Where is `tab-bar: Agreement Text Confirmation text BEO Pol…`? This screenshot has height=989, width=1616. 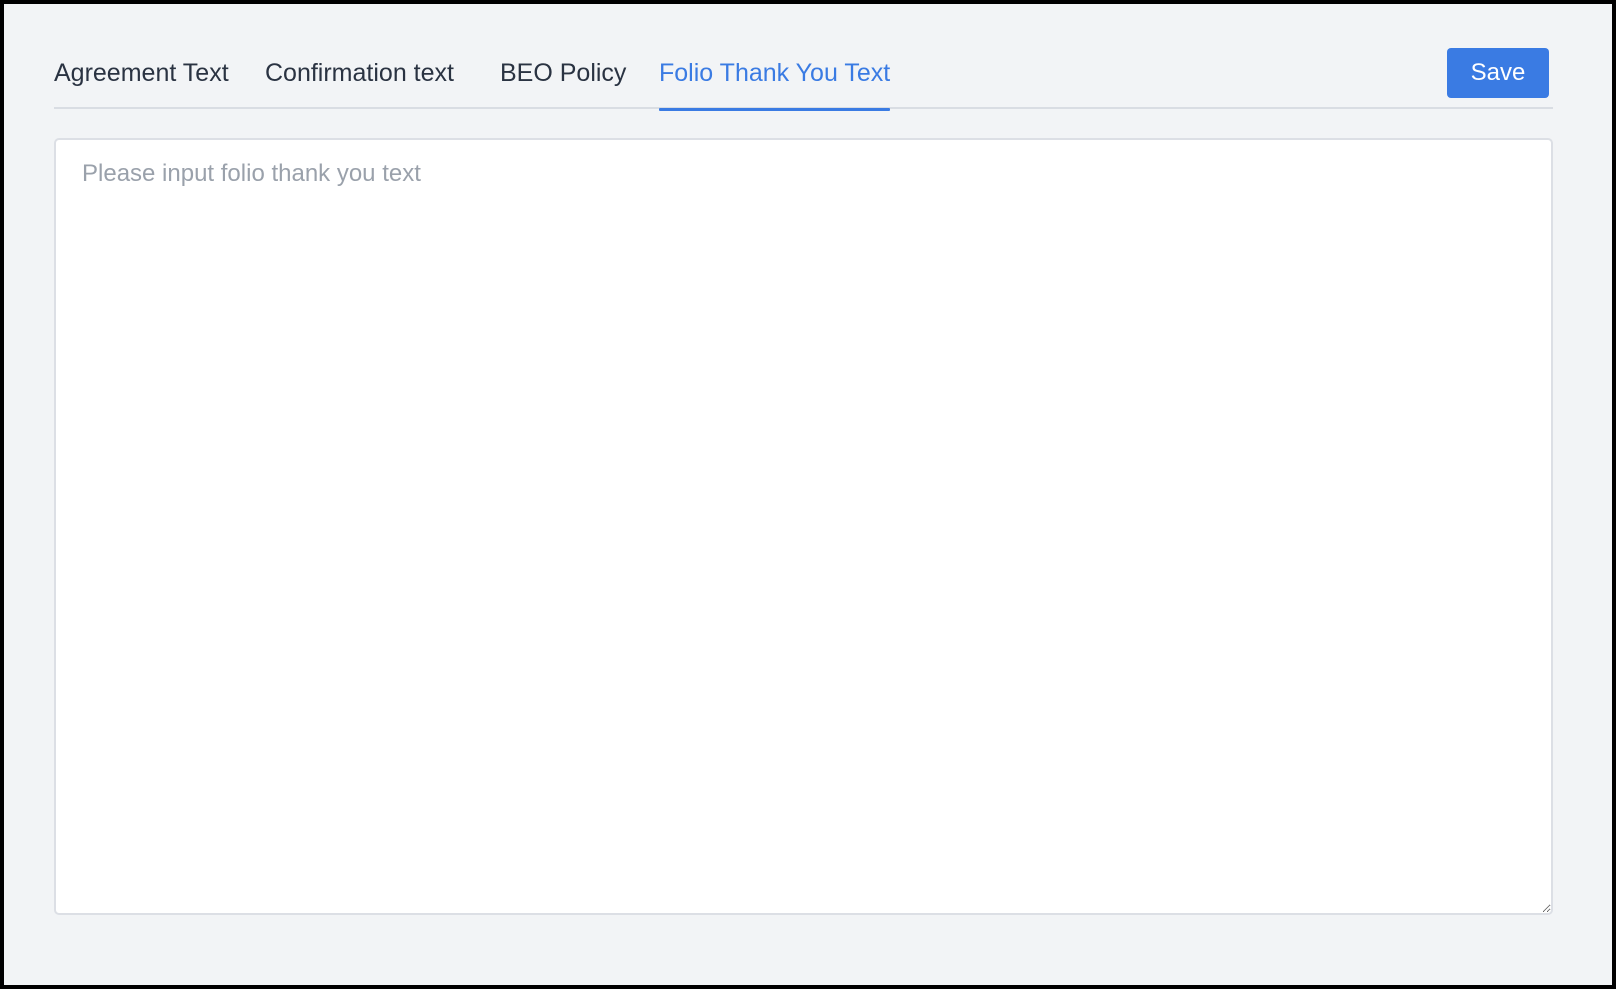 tab-bar: Agreement Text Confirmation text BEO Pol… is located at coordinates (803, 57).